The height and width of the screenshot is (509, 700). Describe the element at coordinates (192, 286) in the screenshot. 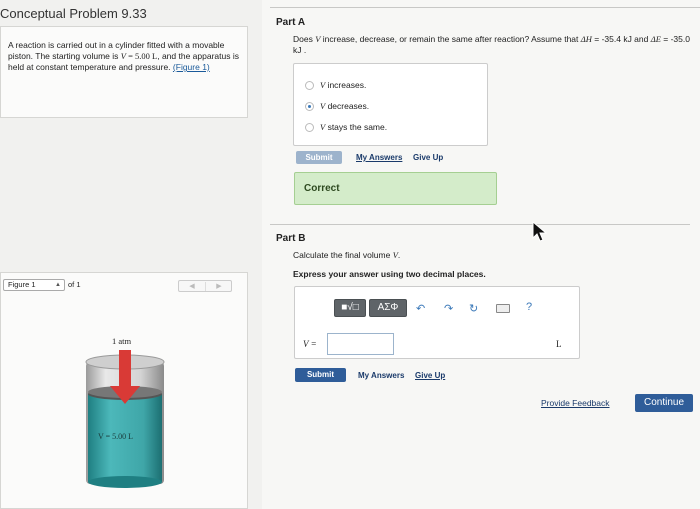

I see `chevron-left-icon: ◀` at that location.